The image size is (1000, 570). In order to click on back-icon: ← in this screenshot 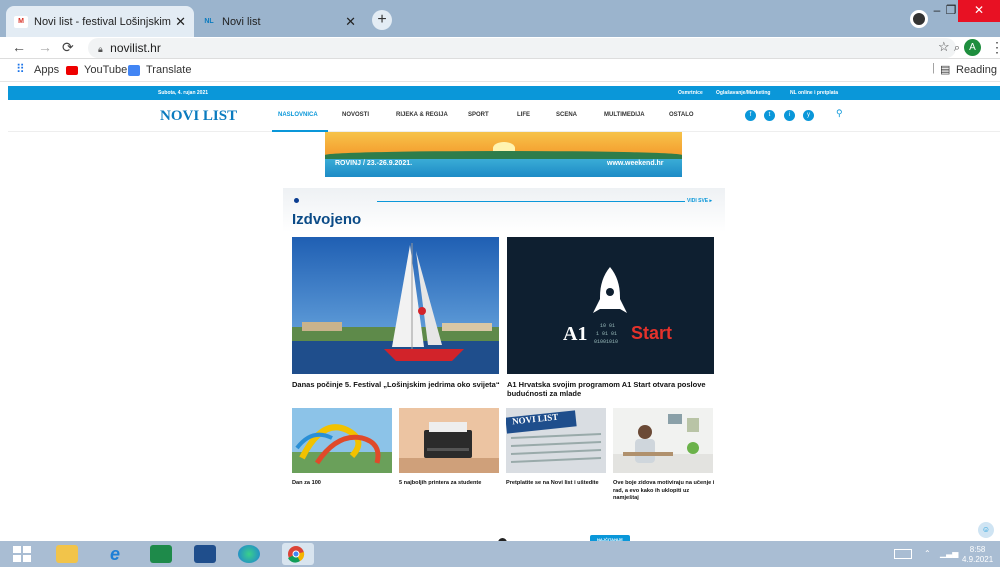, I will do `click(19, 47)`.